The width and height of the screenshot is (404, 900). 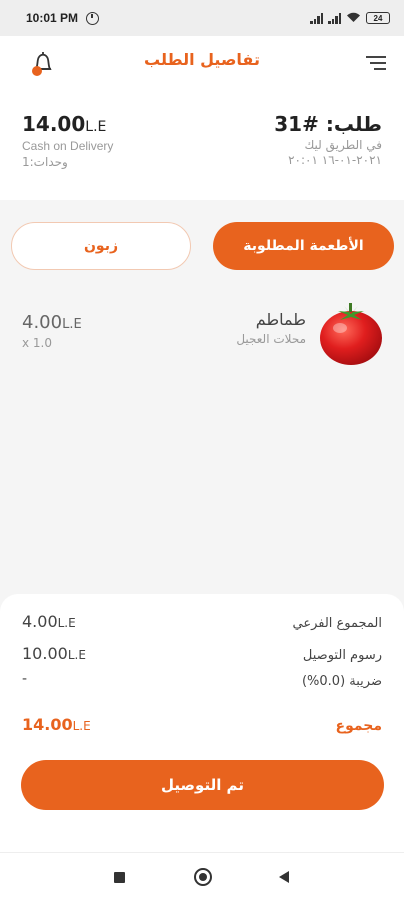 What do you see at coordinates (342, 655) in the screenshot?
I see `delivery-fee-label: رسوم التوصيل` at bounding box center [342, 655].